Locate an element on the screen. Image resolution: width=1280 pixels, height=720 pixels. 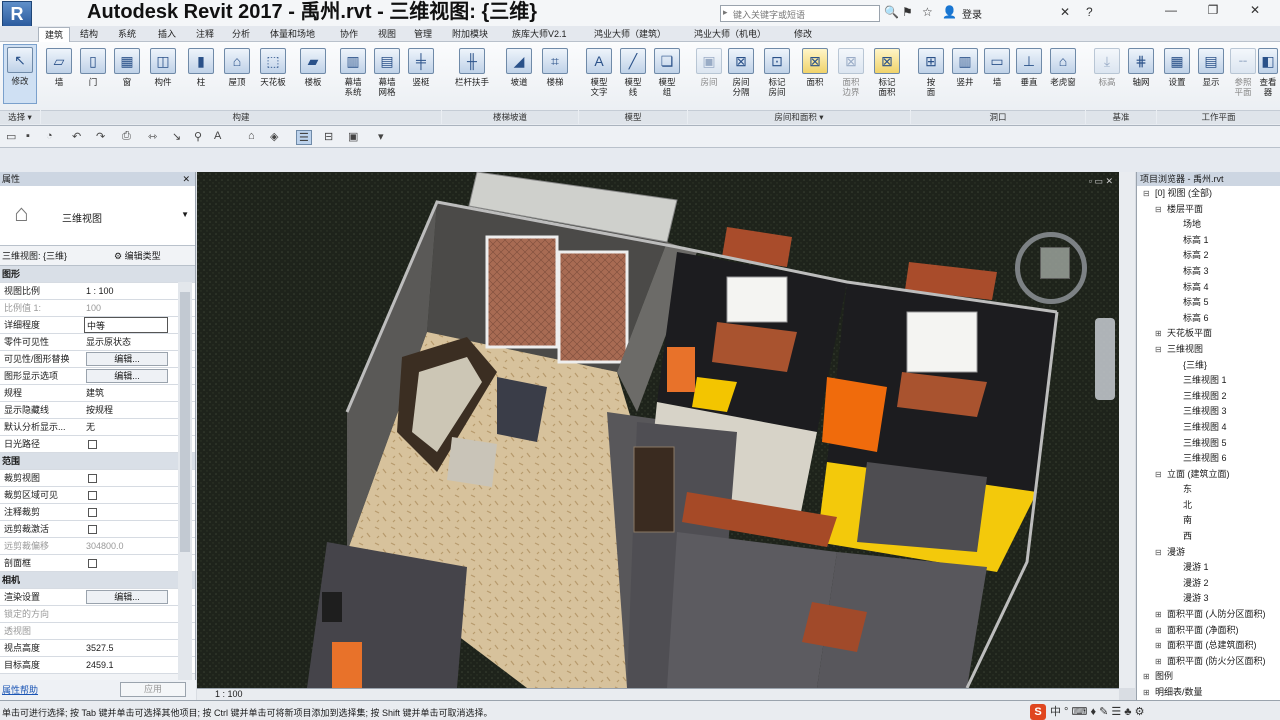
shaft-button: ▥ 竖井 is located at coordinates (965, 74).